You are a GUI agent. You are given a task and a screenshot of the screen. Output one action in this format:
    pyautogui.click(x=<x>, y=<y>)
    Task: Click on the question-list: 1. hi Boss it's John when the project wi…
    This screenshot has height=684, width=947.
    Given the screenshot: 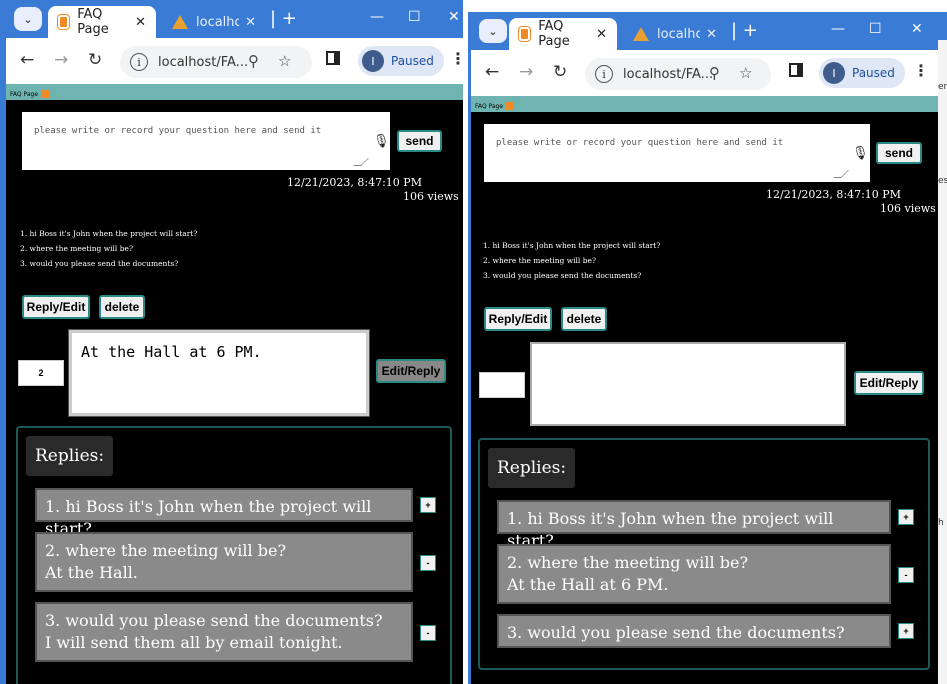 What is the action you would take?
    pyautogui.click(x=108, y=248)
    